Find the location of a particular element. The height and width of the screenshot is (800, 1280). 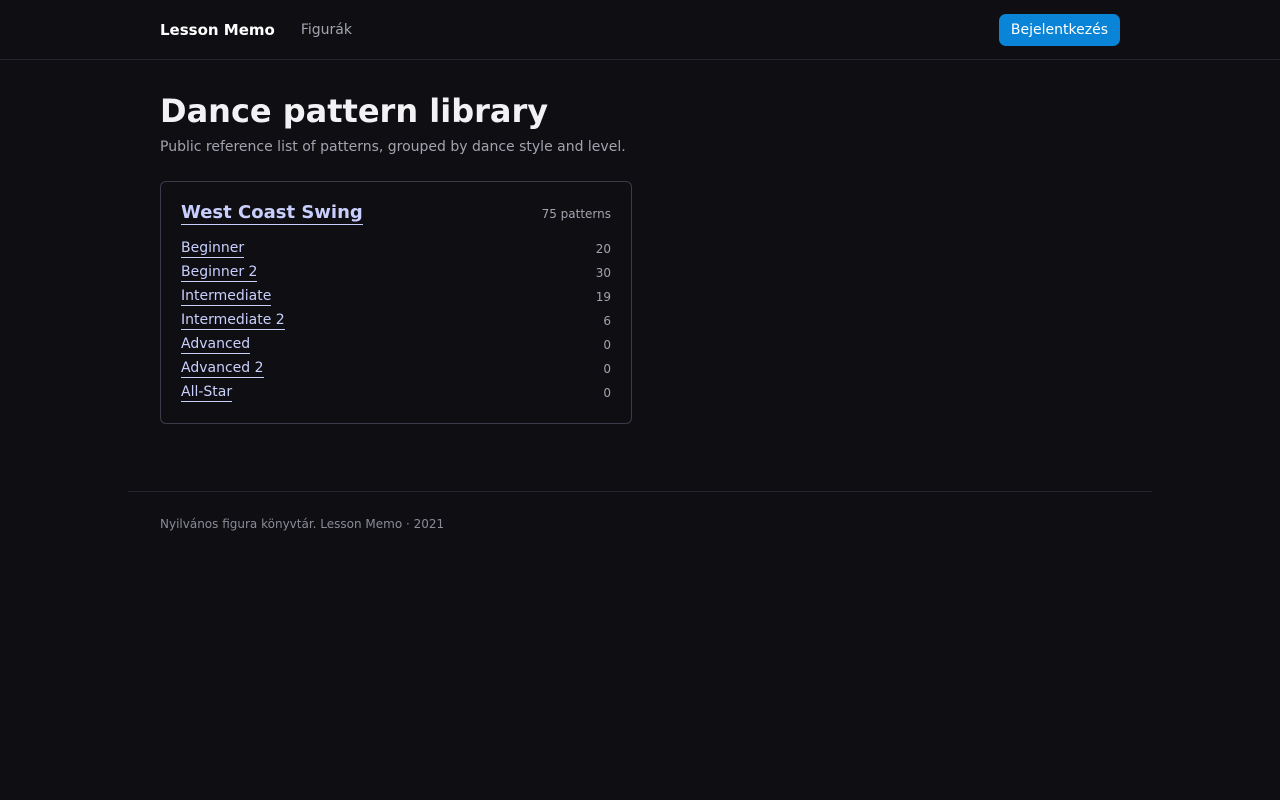

level-link-all-star: All-Star is located at coordinates (207, 393).